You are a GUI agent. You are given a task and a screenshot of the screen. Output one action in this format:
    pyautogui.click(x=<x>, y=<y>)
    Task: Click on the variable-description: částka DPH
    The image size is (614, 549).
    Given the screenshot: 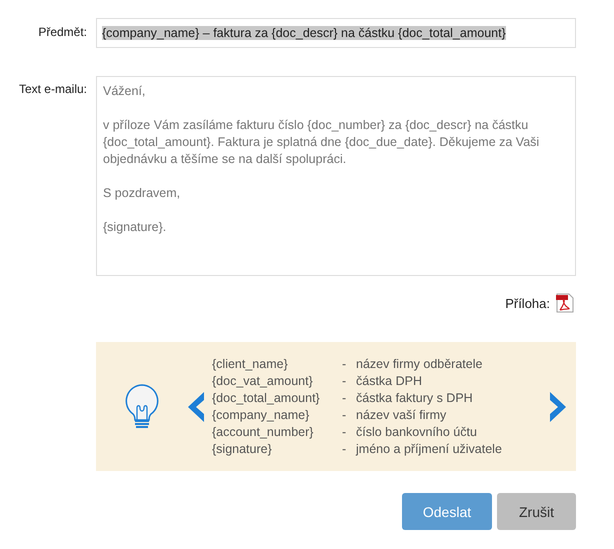 What is the action you would take?
    pyautogui.click(x=389, y=381)
    